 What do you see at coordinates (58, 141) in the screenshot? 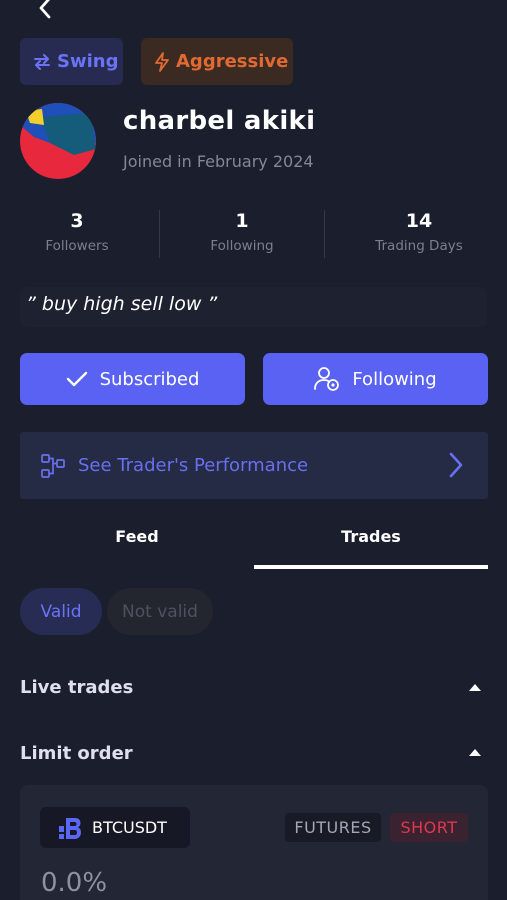
I see `avatar` at bounding box center [58, 141].